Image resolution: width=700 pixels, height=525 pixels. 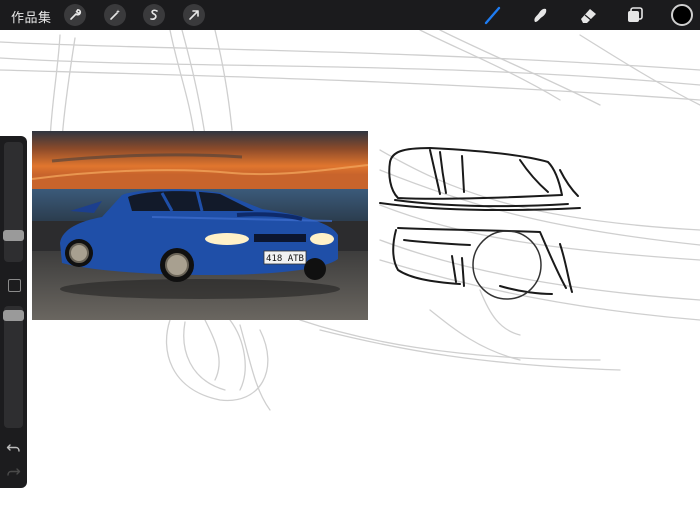 I want to click on redo-icon, so click(x=13, y=471).